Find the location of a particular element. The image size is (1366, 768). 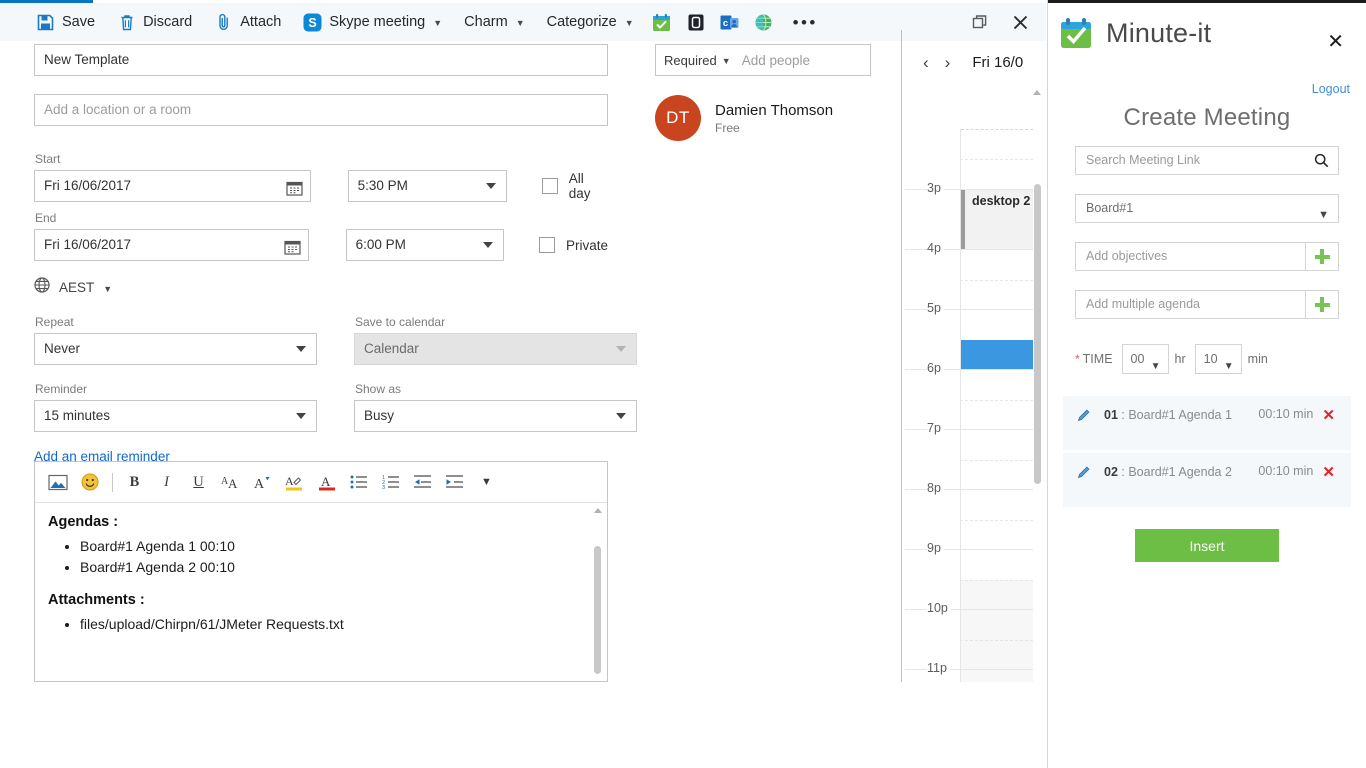

end-date-input: Fri 16/06/2017 is located at coordinates (171, 245).